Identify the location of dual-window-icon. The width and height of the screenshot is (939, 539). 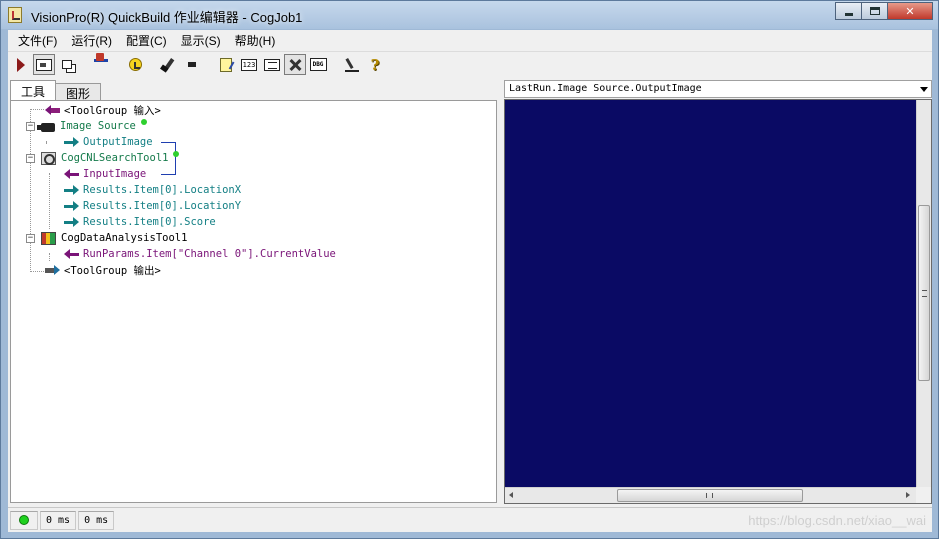
(67, 64).